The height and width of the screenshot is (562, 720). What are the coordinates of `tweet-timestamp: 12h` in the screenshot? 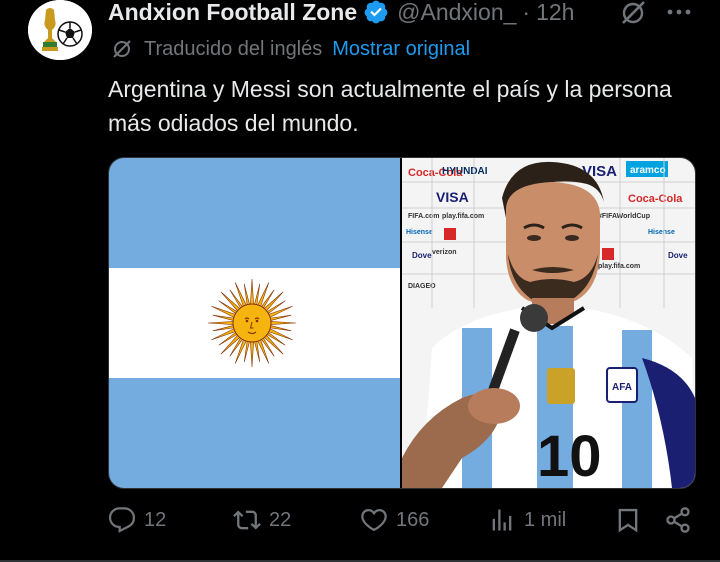 It's located at (555, 13).